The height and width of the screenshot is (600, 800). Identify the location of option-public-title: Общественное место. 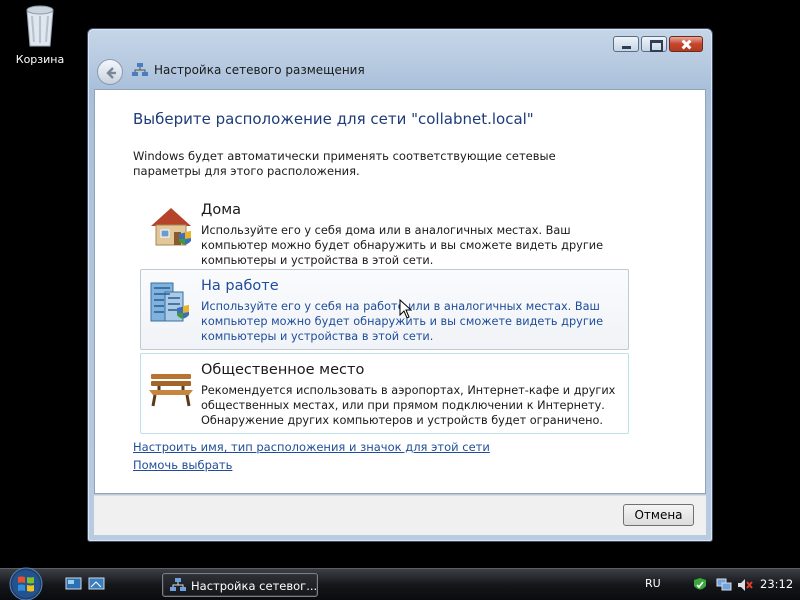
(283, 370).